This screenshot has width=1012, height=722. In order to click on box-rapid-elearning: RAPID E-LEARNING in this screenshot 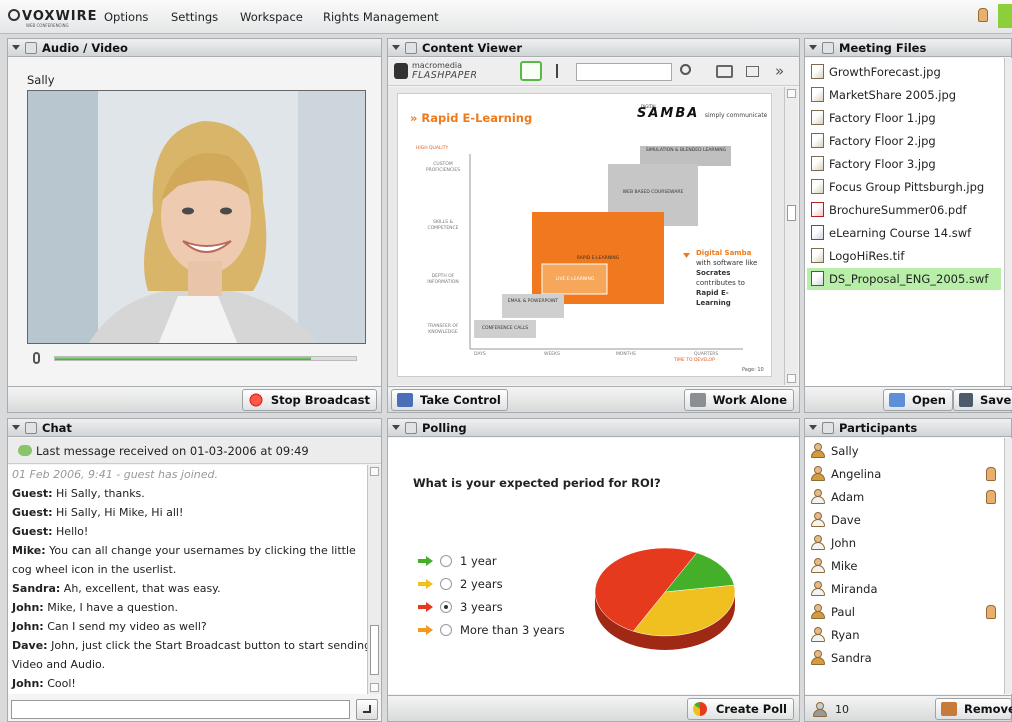, I will do `click(598, 258)`.